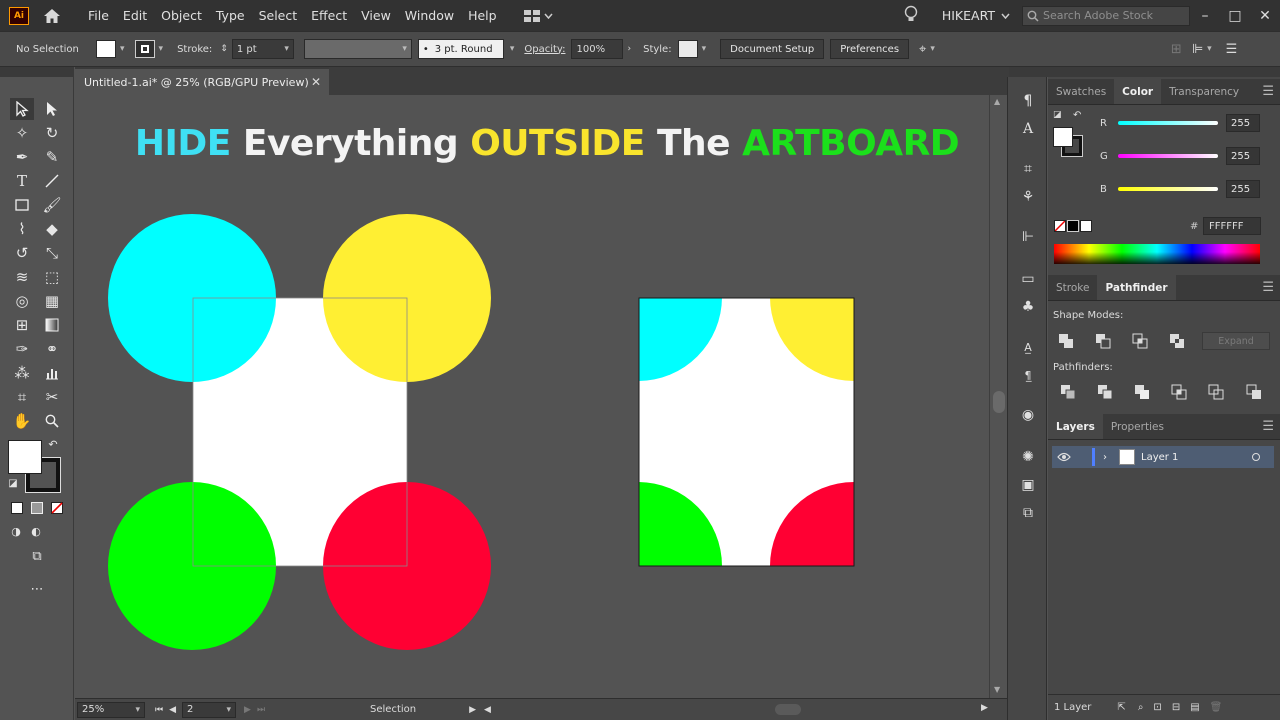 The height and width of the screenshot is (720, 1280). Describe the element at coordinates (25, 457) in the screenshot. I see `fill-color-swatch` at that location.